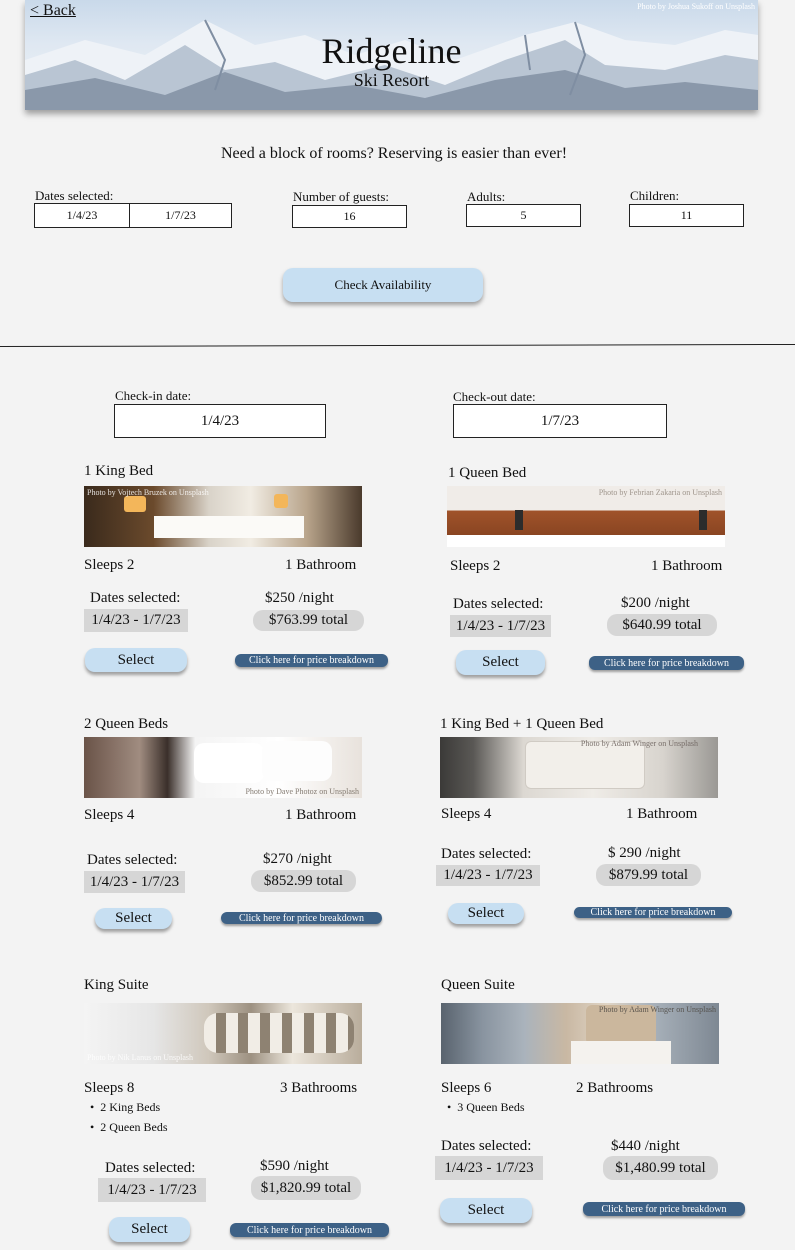 This screenshot has height=1250, width=795. Describe the element at coordinates (53, 11) in the screenshot. I see `back-link: < Back` at that location.